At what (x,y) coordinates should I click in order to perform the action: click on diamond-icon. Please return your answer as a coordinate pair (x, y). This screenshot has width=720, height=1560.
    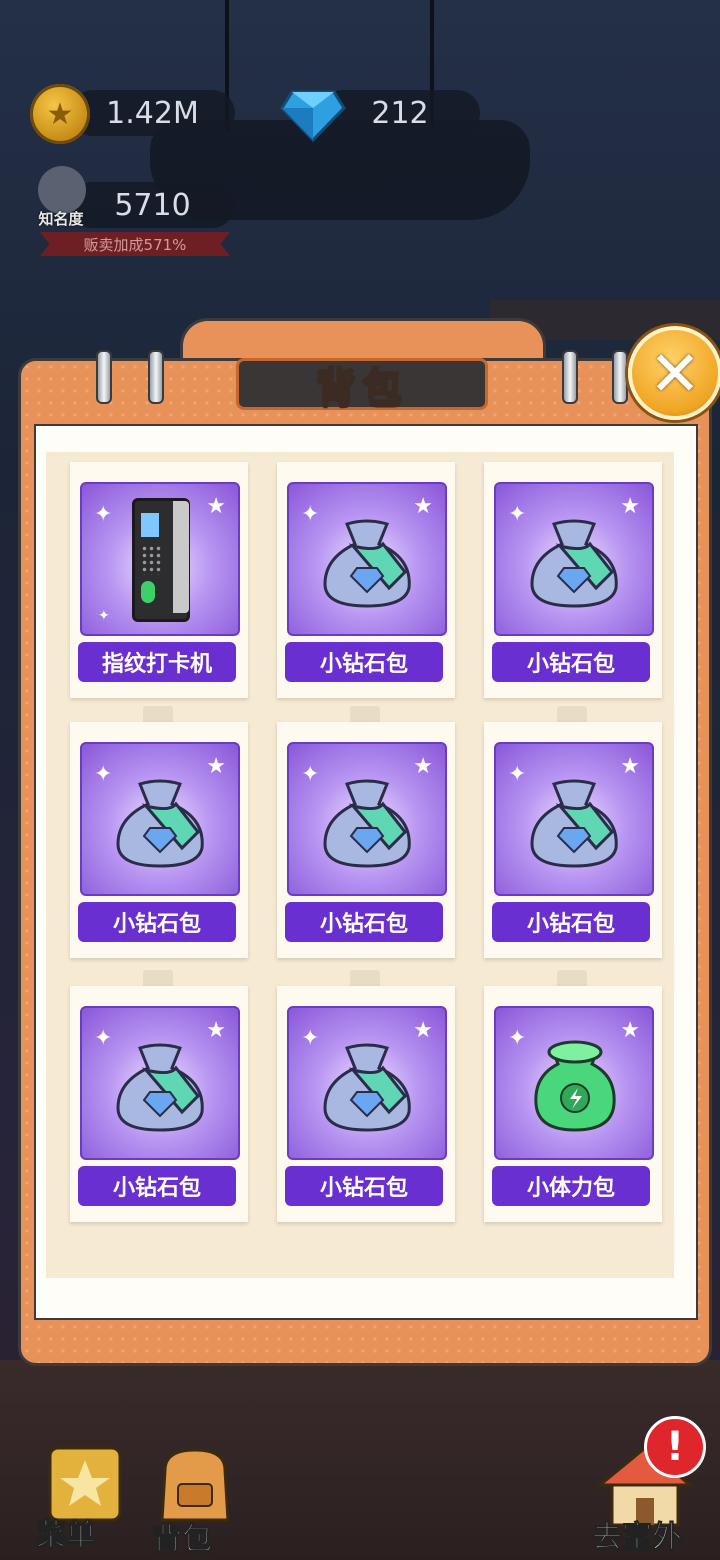
    Looking at the image, I should click on (313, 116).